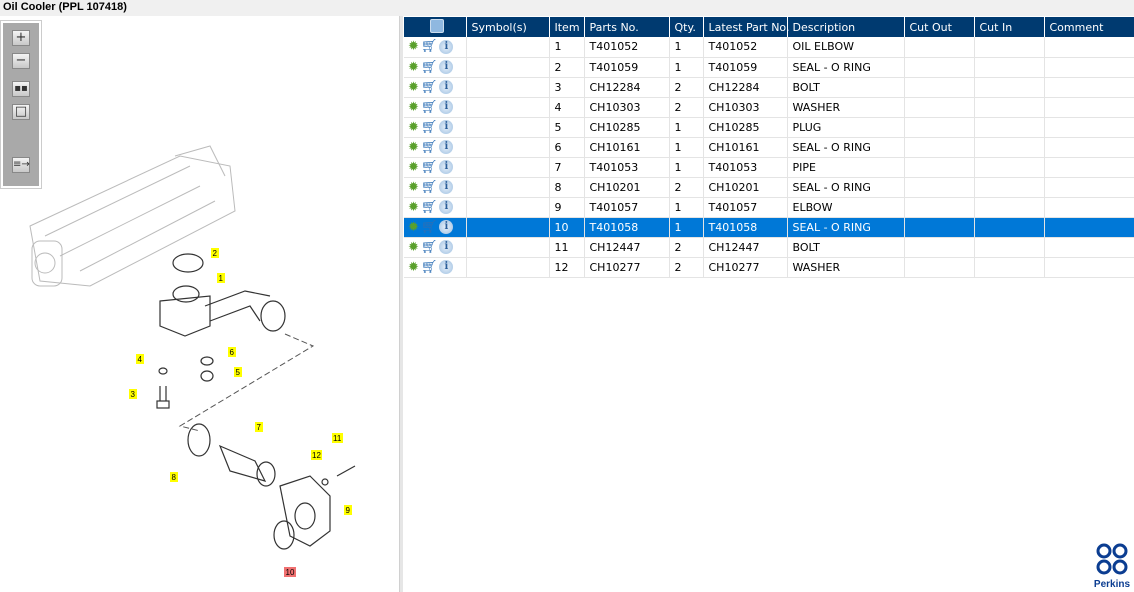 This screenshot has height=592, width=1134. What do you see at coordinates (769, 207) in the screenshot?
I see `table-row: ✹ 🛒︎ i 9 T401057 1 T401057 ELBOW` at bounding box center [769, 207].